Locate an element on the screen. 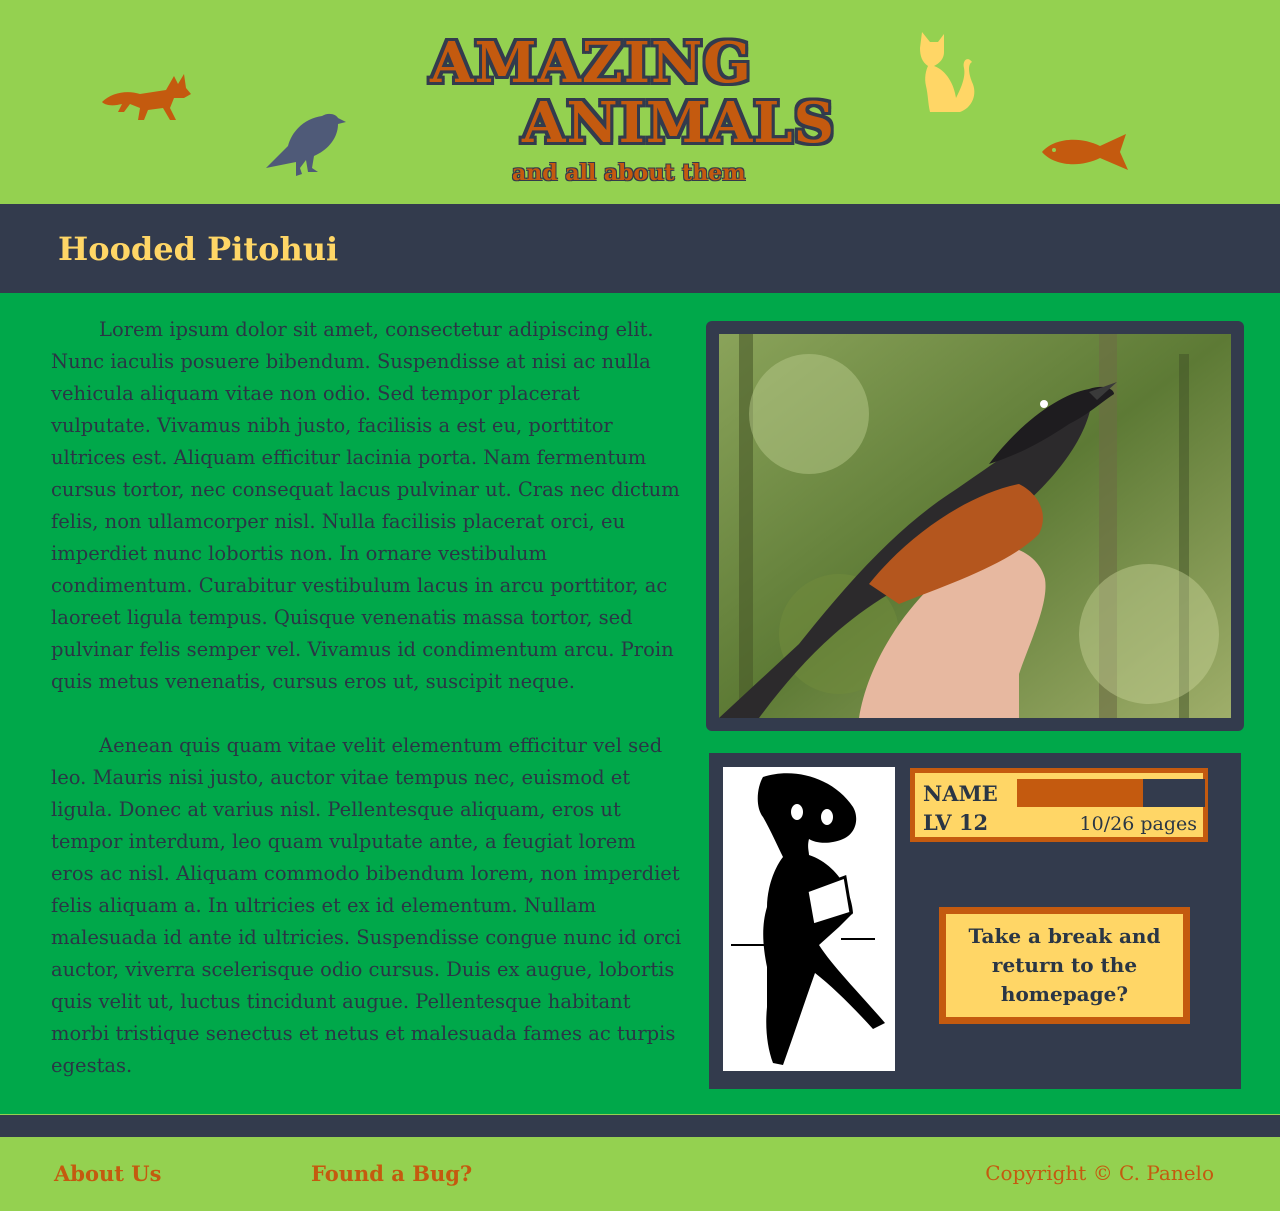 This screenshot has height=1211, width=1280. brand-title-line1: AMAZING is located at coordinates (591, 63).